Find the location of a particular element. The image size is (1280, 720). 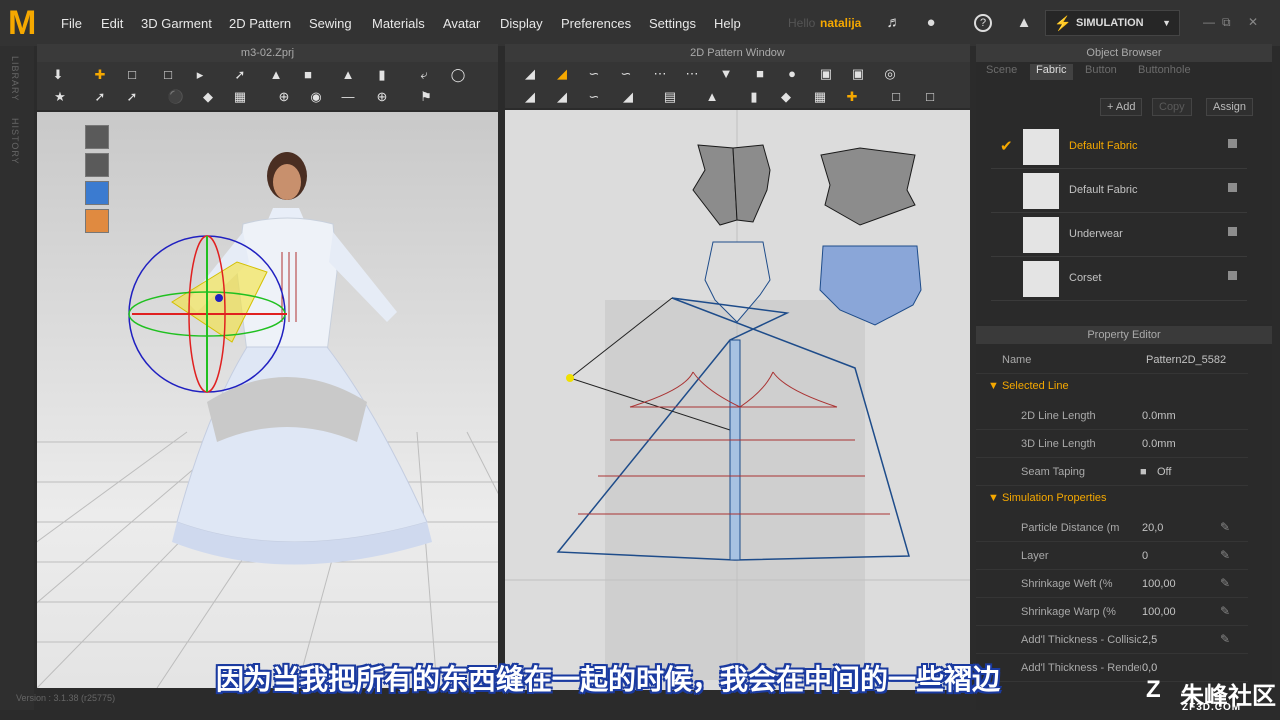

sewing-check-icon: ▮ is located at coordinates (754, 97).